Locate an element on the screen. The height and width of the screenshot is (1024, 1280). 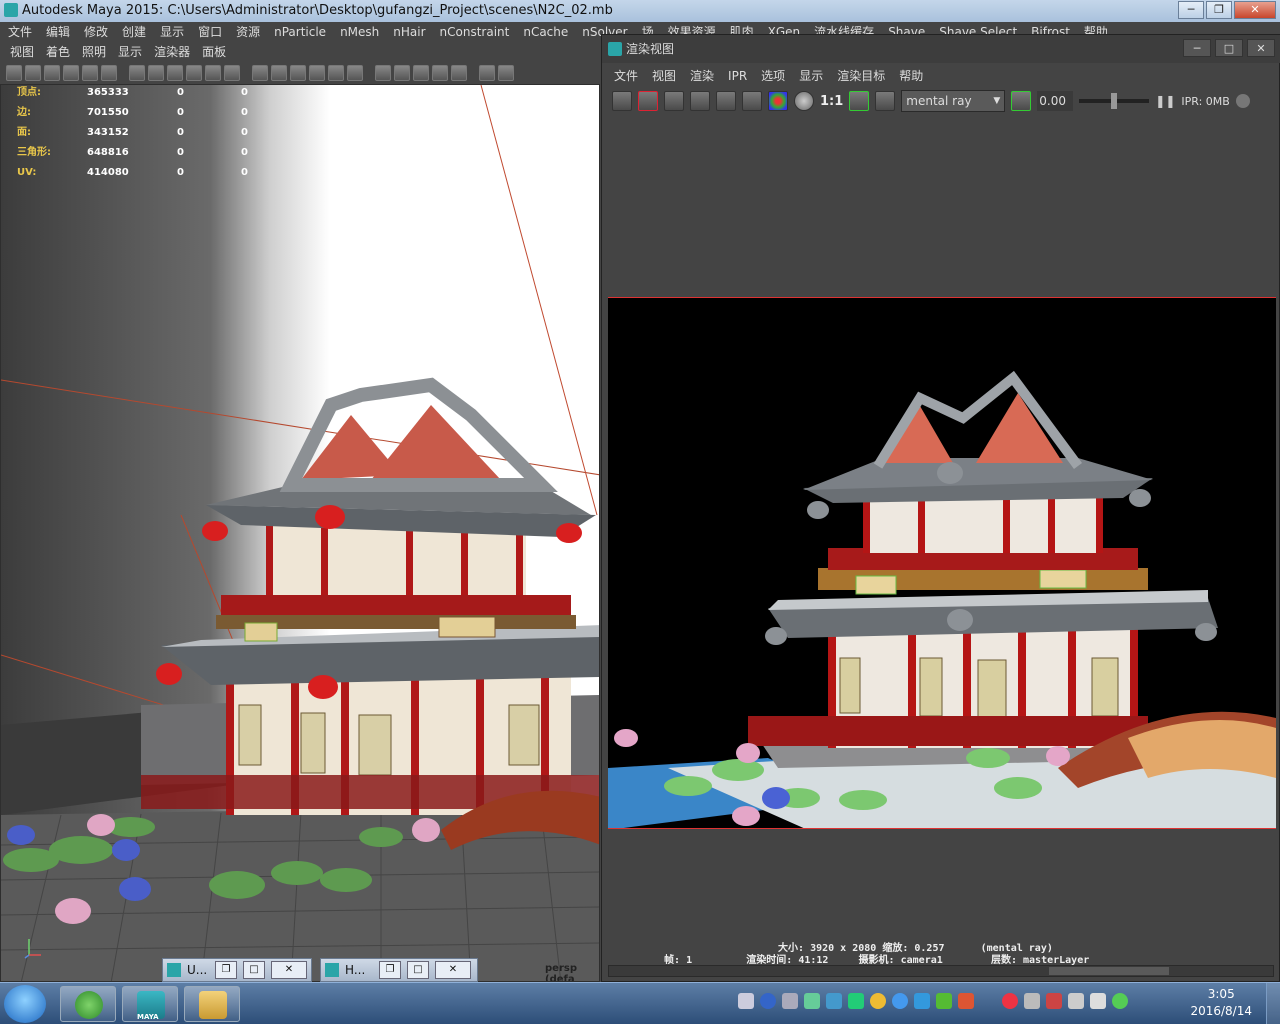
menu-assets: 资源 is located at coordinates (248, 32).